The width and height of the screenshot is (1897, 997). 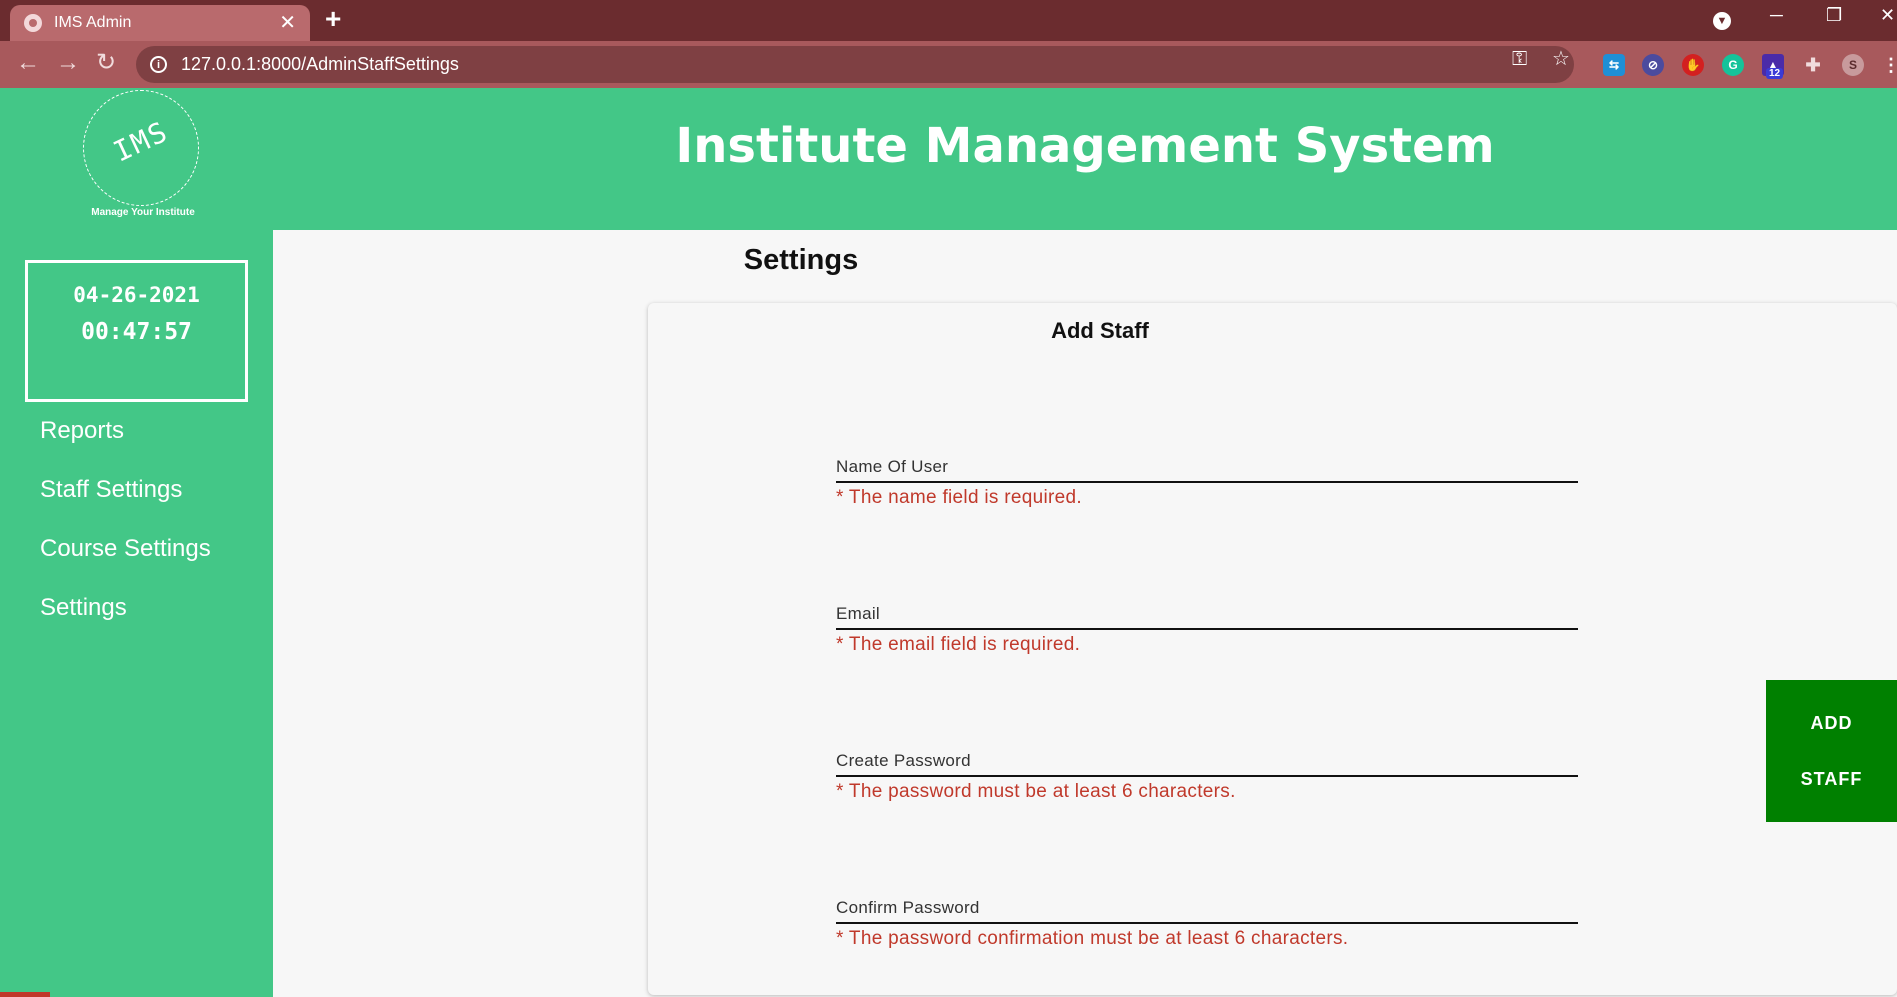 I want to click on card-title: Add Staff, so click(x=1100, y=330).